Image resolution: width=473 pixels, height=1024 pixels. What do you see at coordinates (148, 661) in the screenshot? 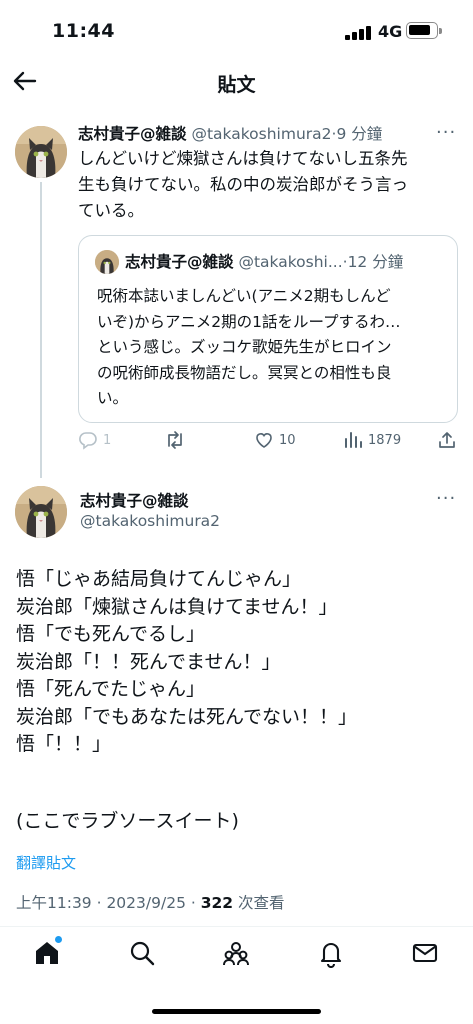
I see `tweet-text-line: 炭治郎「！！死んでません！」` at bounding box center [148, 661].